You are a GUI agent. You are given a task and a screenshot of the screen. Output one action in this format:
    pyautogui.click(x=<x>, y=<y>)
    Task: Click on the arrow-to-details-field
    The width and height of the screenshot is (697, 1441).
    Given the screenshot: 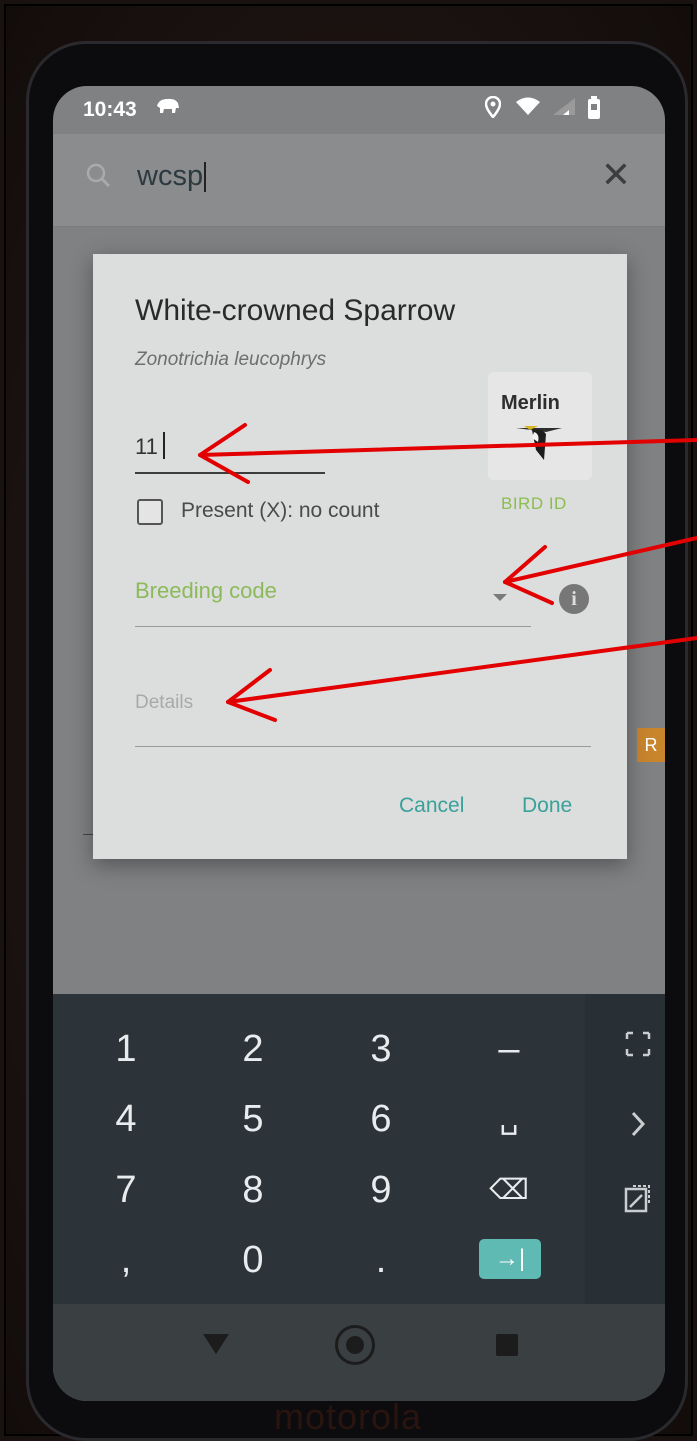 What is the action you would take?
    pyautogui.click(x=461, y=679)
    